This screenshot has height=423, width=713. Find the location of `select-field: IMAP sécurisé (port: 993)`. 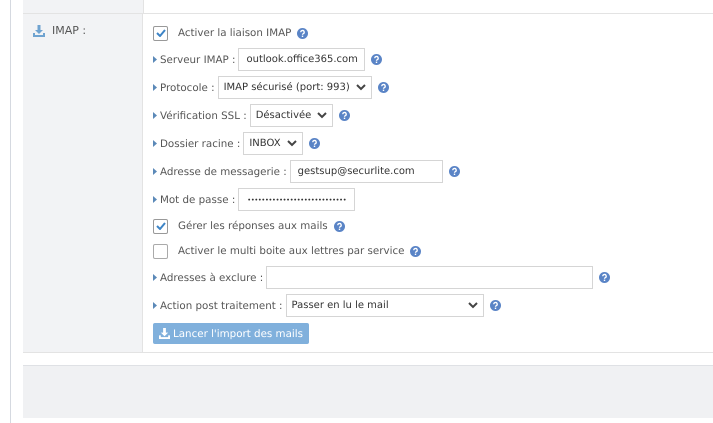

select-field: IMAP sécurisé (port: 993) is located at coordinates (295, 87).